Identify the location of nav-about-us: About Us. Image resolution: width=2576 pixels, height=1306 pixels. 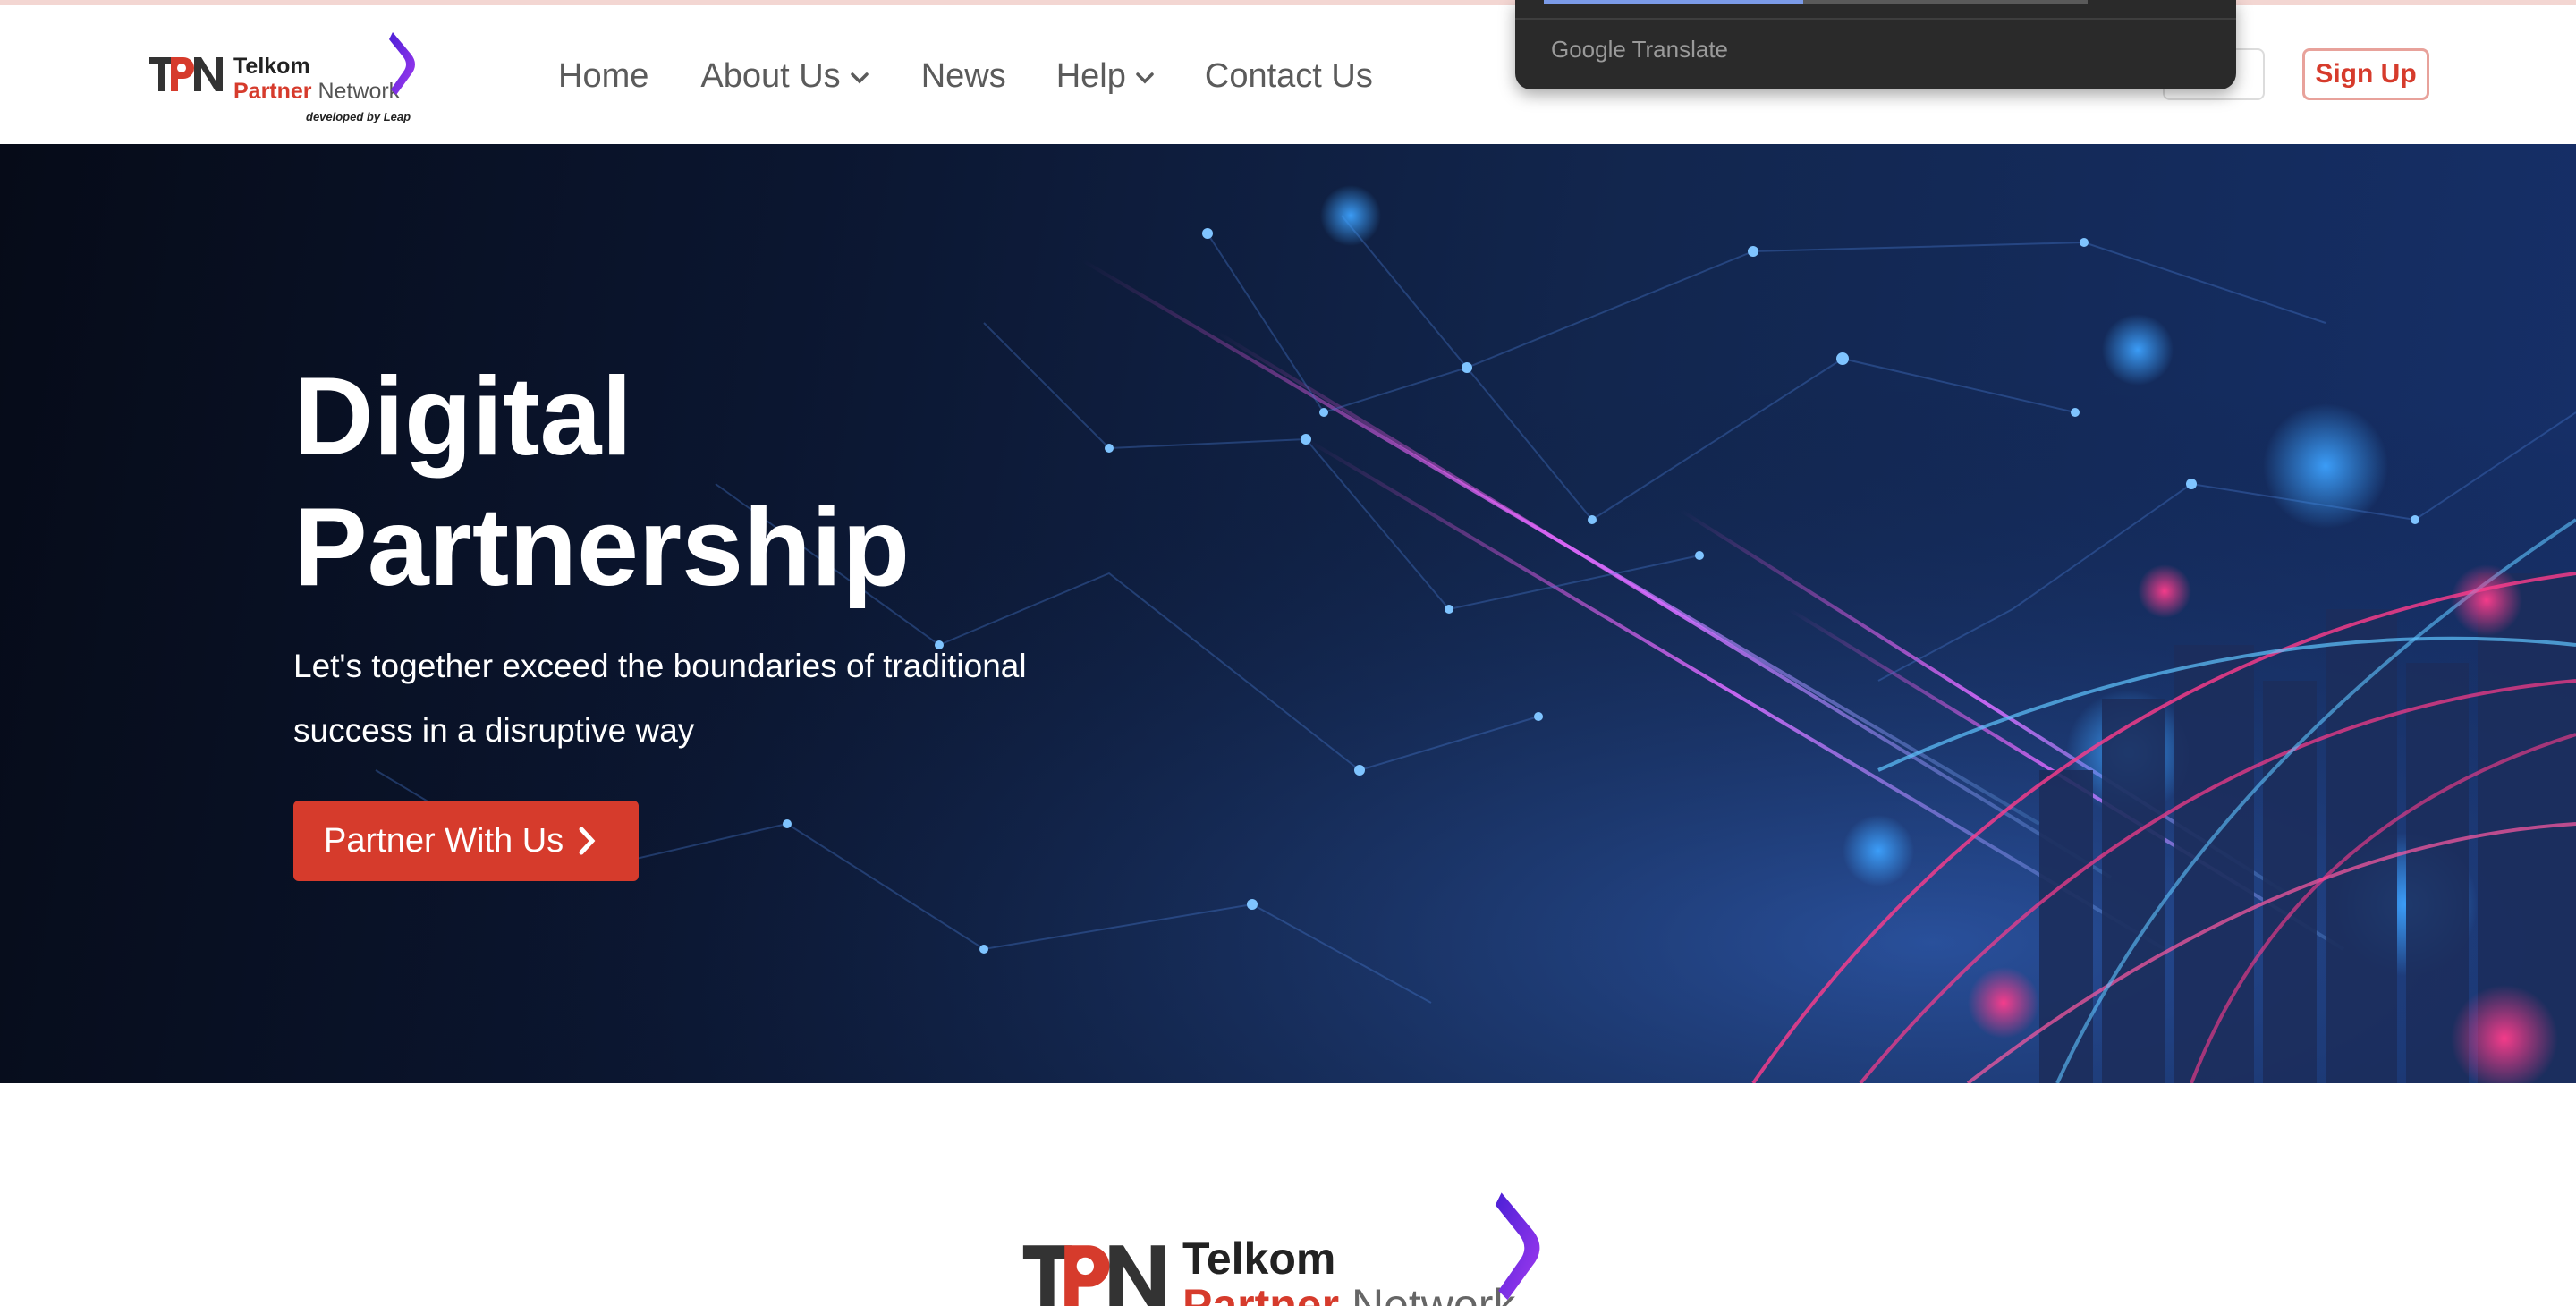
(784, 77).